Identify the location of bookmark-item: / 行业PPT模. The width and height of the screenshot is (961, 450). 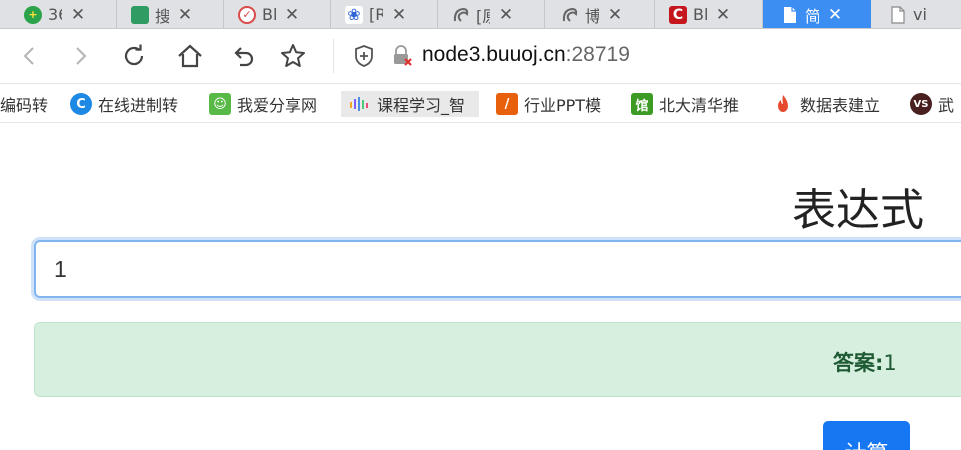
(553, 104).